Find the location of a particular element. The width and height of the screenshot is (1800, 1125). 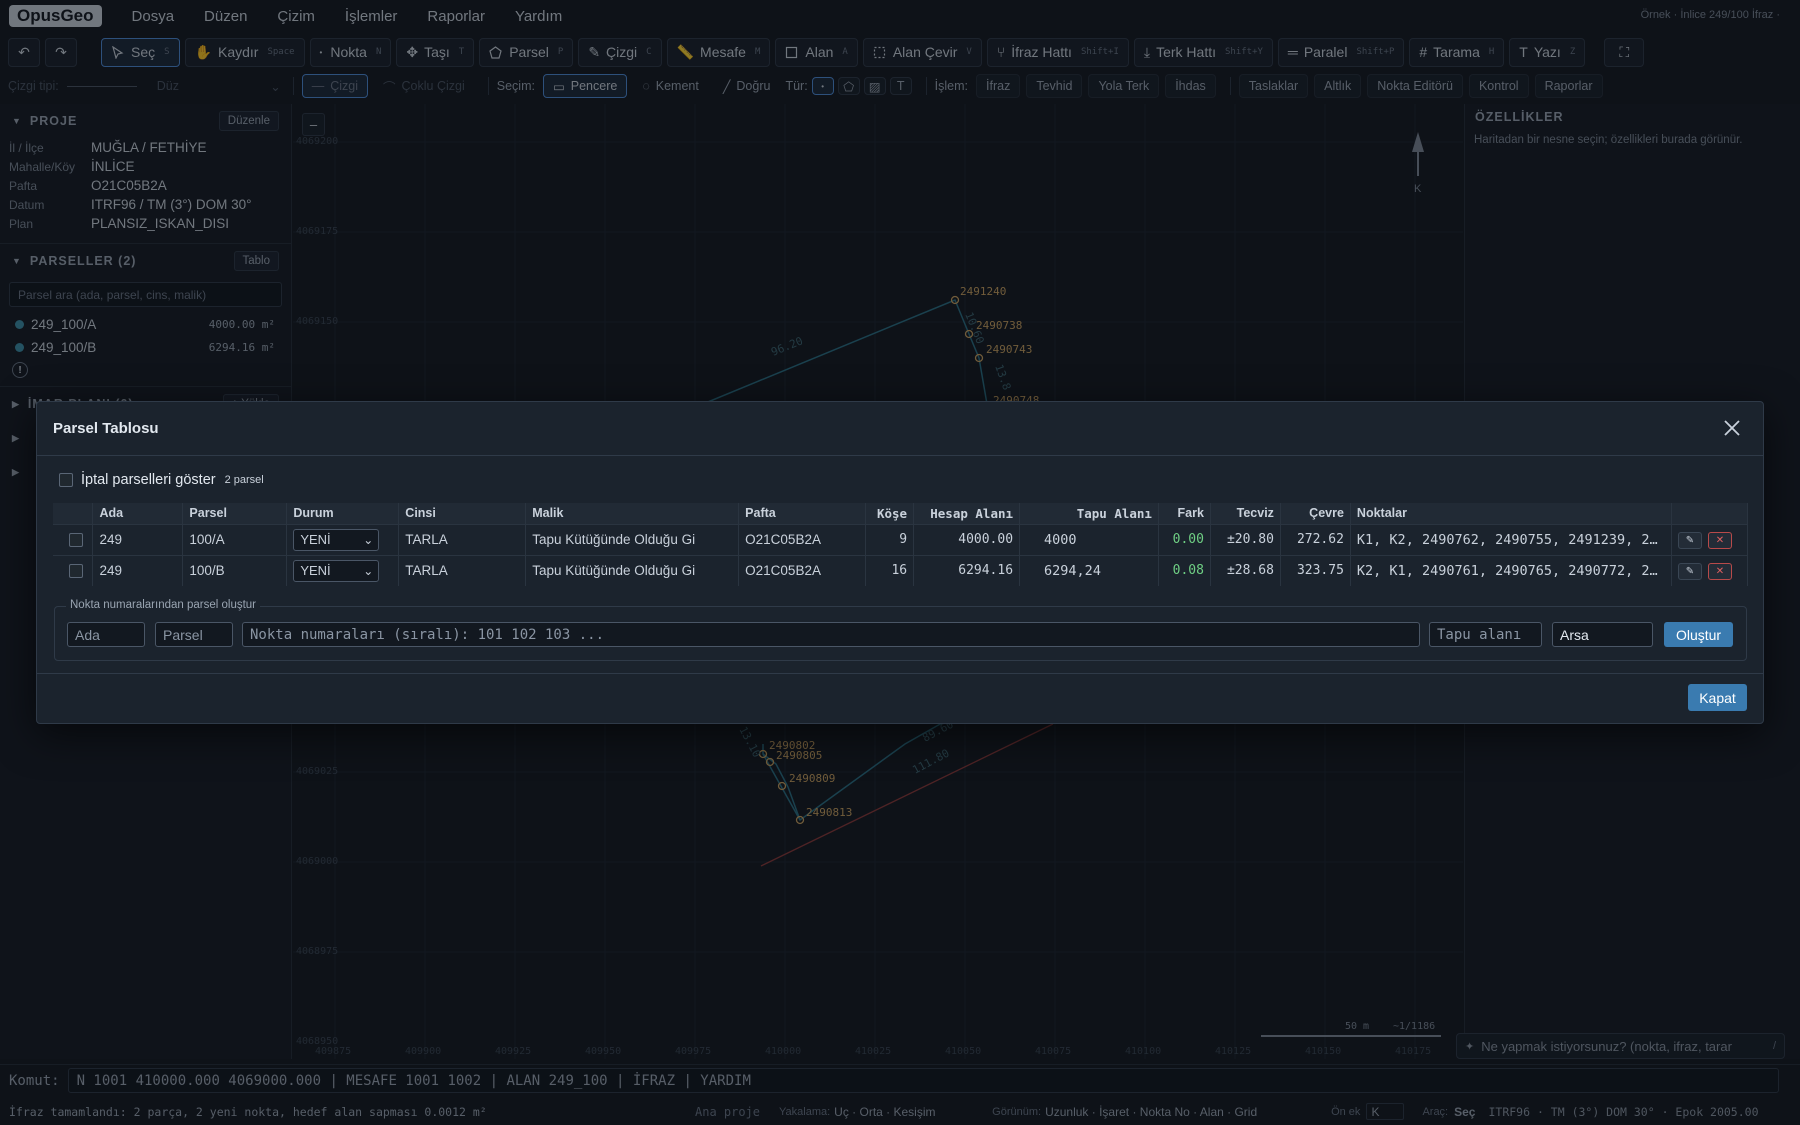

col-tapu-alani: Tapu Alanı is located at coordinates (1089, 513).